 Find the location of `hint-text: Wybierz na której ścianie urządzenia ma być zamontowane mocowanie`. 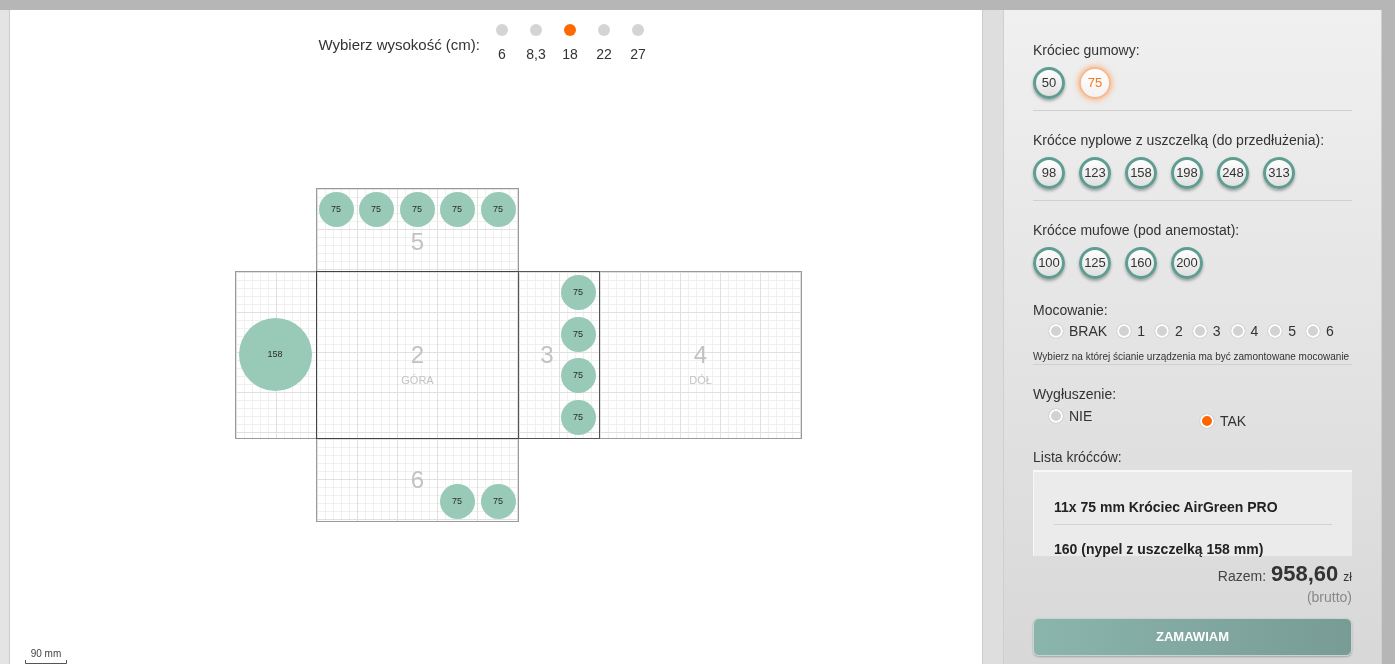

hint-text: Wybierz na której ścianie urządzenia ma być zamontowane mocowanie is located at coordinates (1192, 357).